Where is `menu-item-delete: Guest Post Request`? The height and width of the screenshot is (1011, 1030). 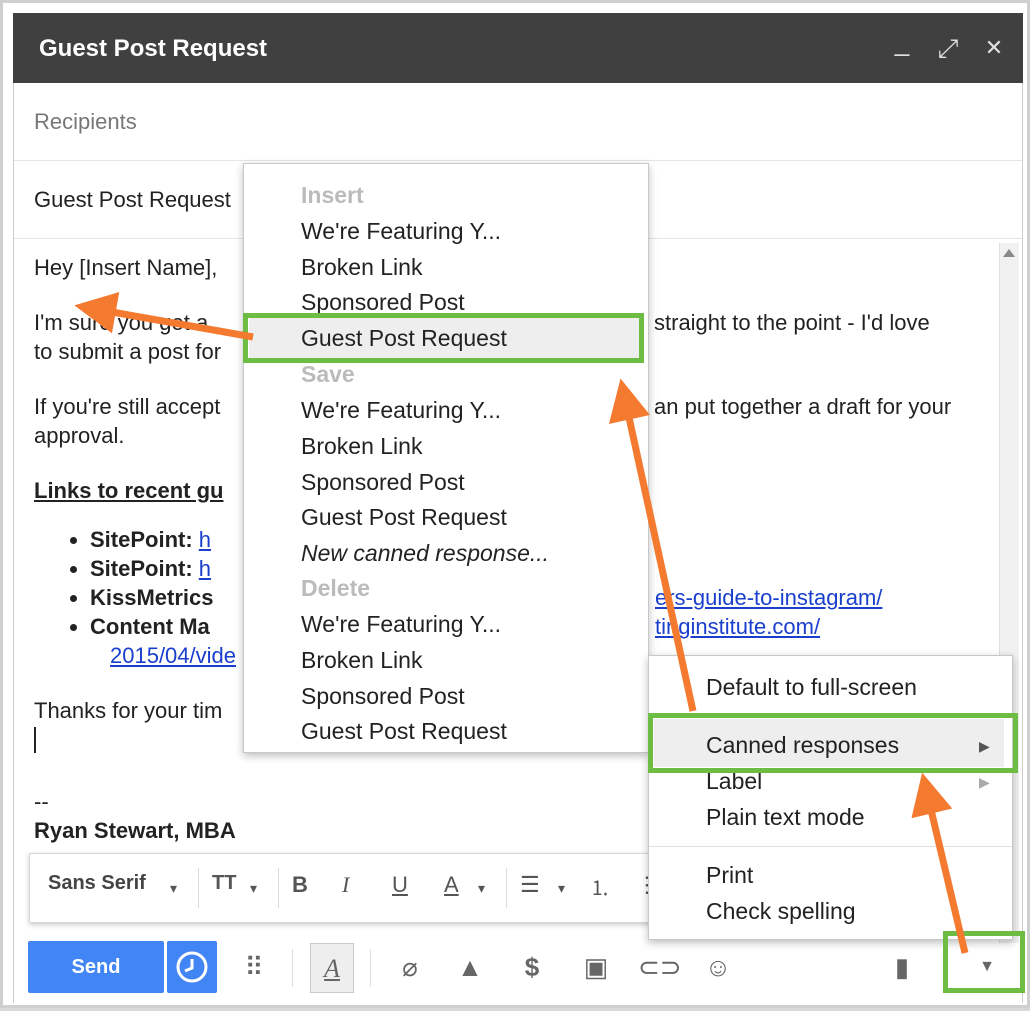
menu-item-delete: Guest Post Request is located at coordinates (404, 731).